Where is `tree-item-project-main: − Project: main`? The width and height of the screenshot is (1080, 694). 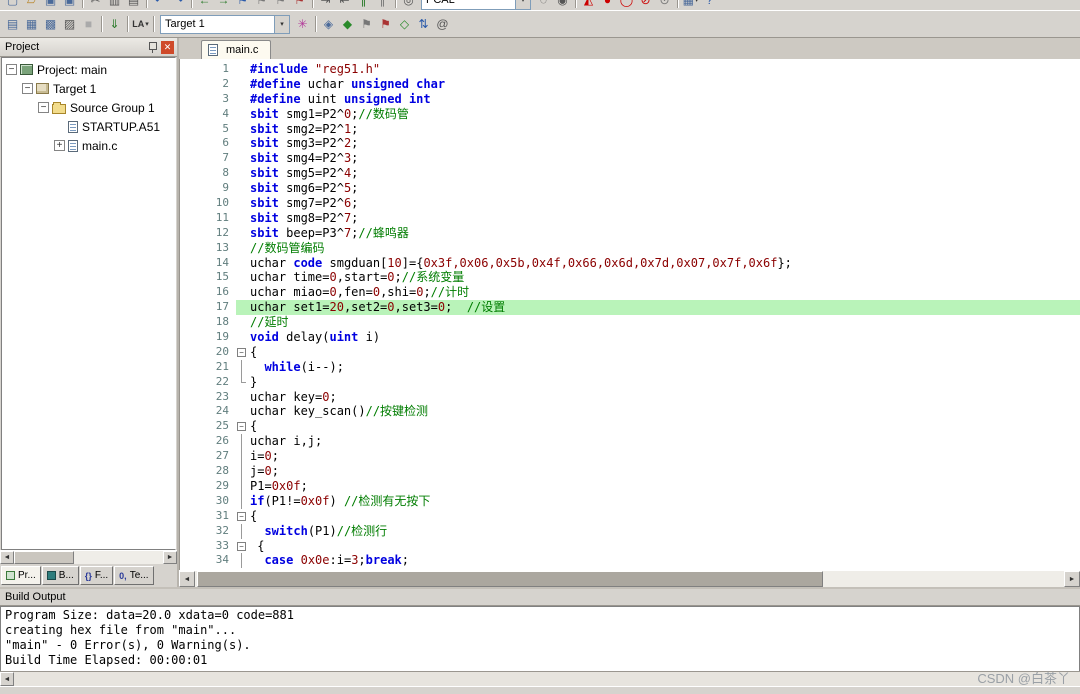
tree-item-project-main: − Project: main is located at coordinates (88, 69).